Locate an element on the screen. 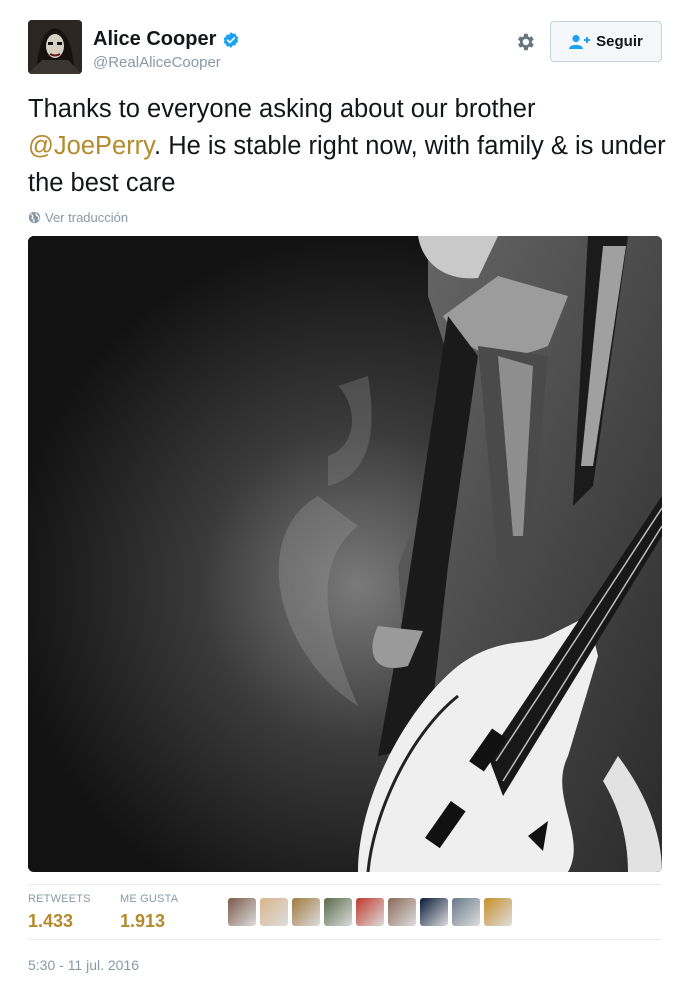 Image resolution: width=690 pixels, height=984 pixels. follow-button: Seguir is located at coordinates (606, 41).